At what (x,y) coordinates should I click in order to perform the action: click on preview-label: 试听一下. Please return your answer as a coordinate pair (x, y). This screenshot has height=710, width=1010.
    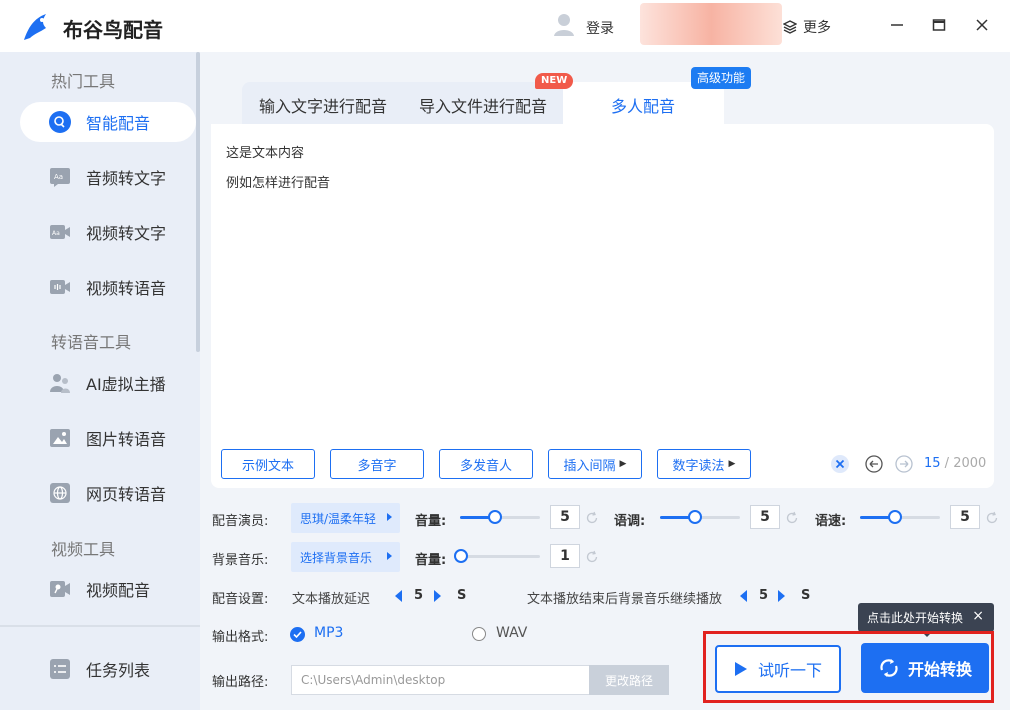
    Looking at the image, I should click on (789, 670).